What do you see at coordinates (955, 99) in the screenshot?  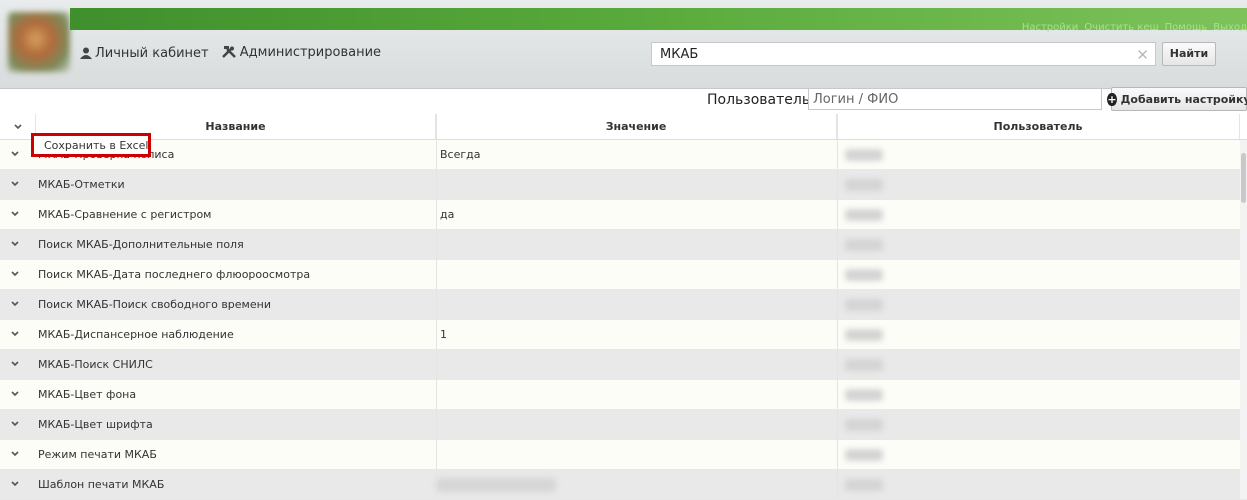 I see `user-filter-input` at bounding box center [955, 99].